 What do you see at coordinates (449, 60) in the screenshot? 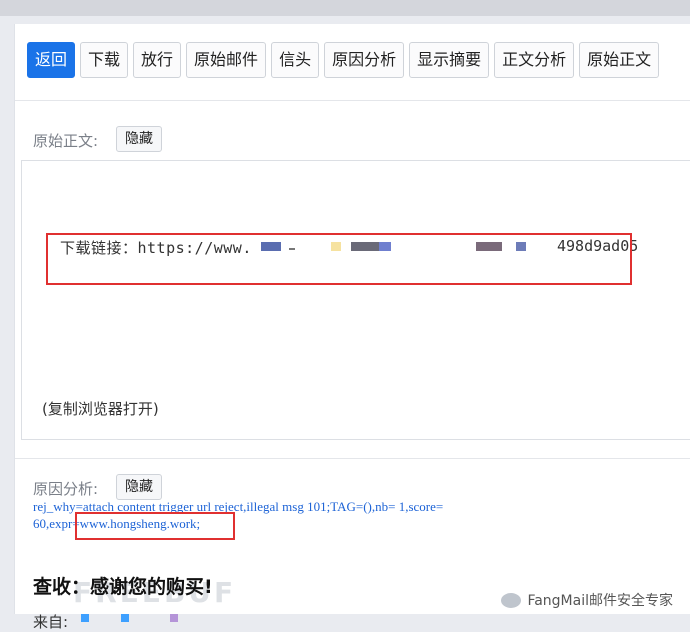
I see `show-summary-button: 显示摘要` at bounding box center [449, 60].